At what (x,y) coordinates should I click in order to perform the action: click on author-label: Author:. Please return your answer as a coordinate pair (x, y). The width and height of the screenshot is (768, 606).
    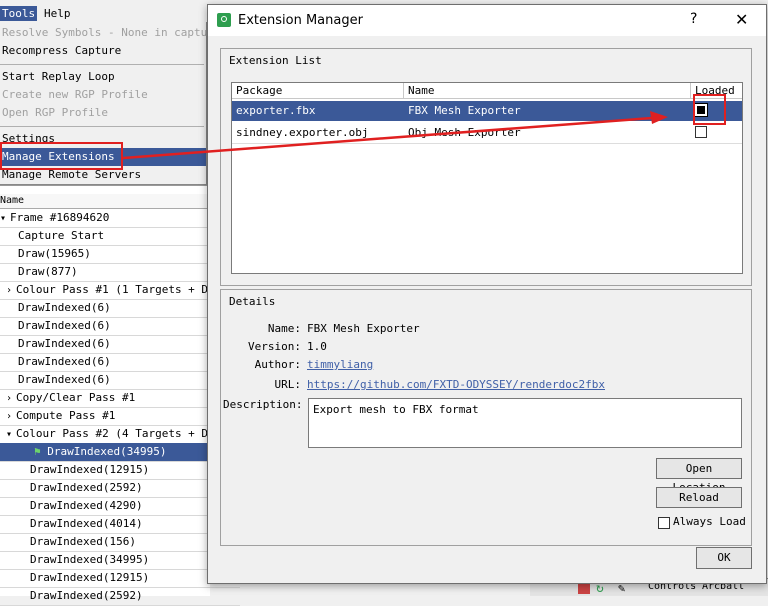
    Looking at the image, I should click on (277, 364).